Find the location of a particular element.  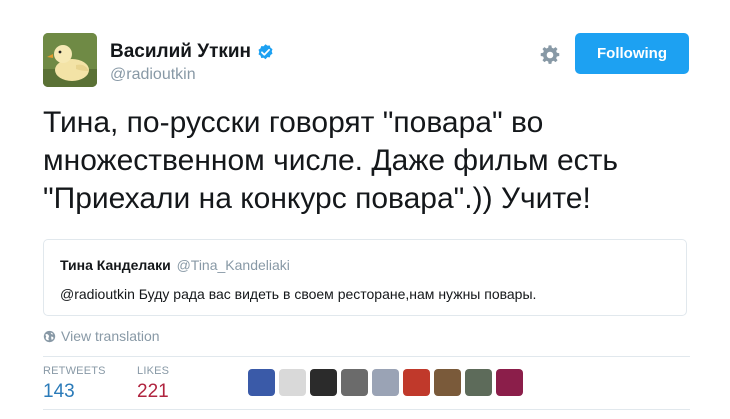

globe-icon is located at coordinates (49, 336).